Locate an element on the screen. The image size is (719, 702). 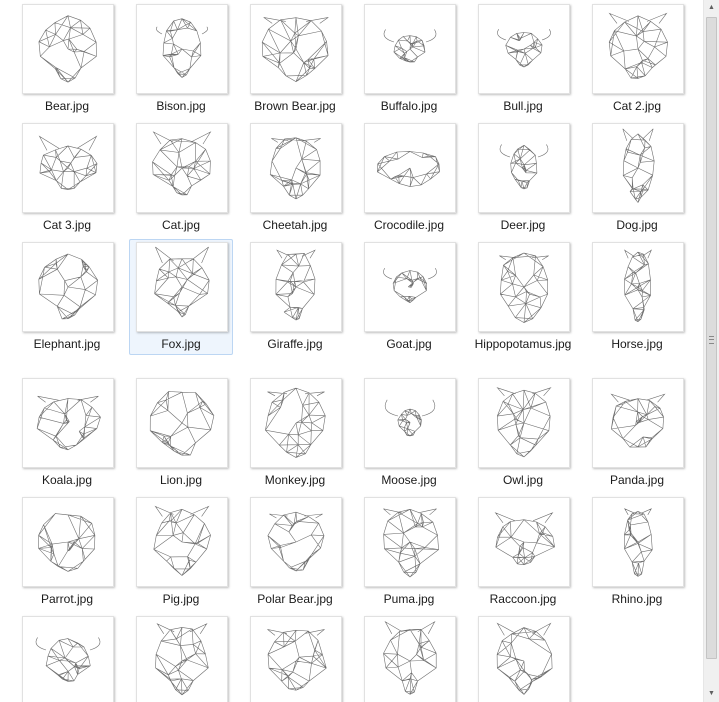
file-item: Bison.jpg is located at coordinates (181, 59).